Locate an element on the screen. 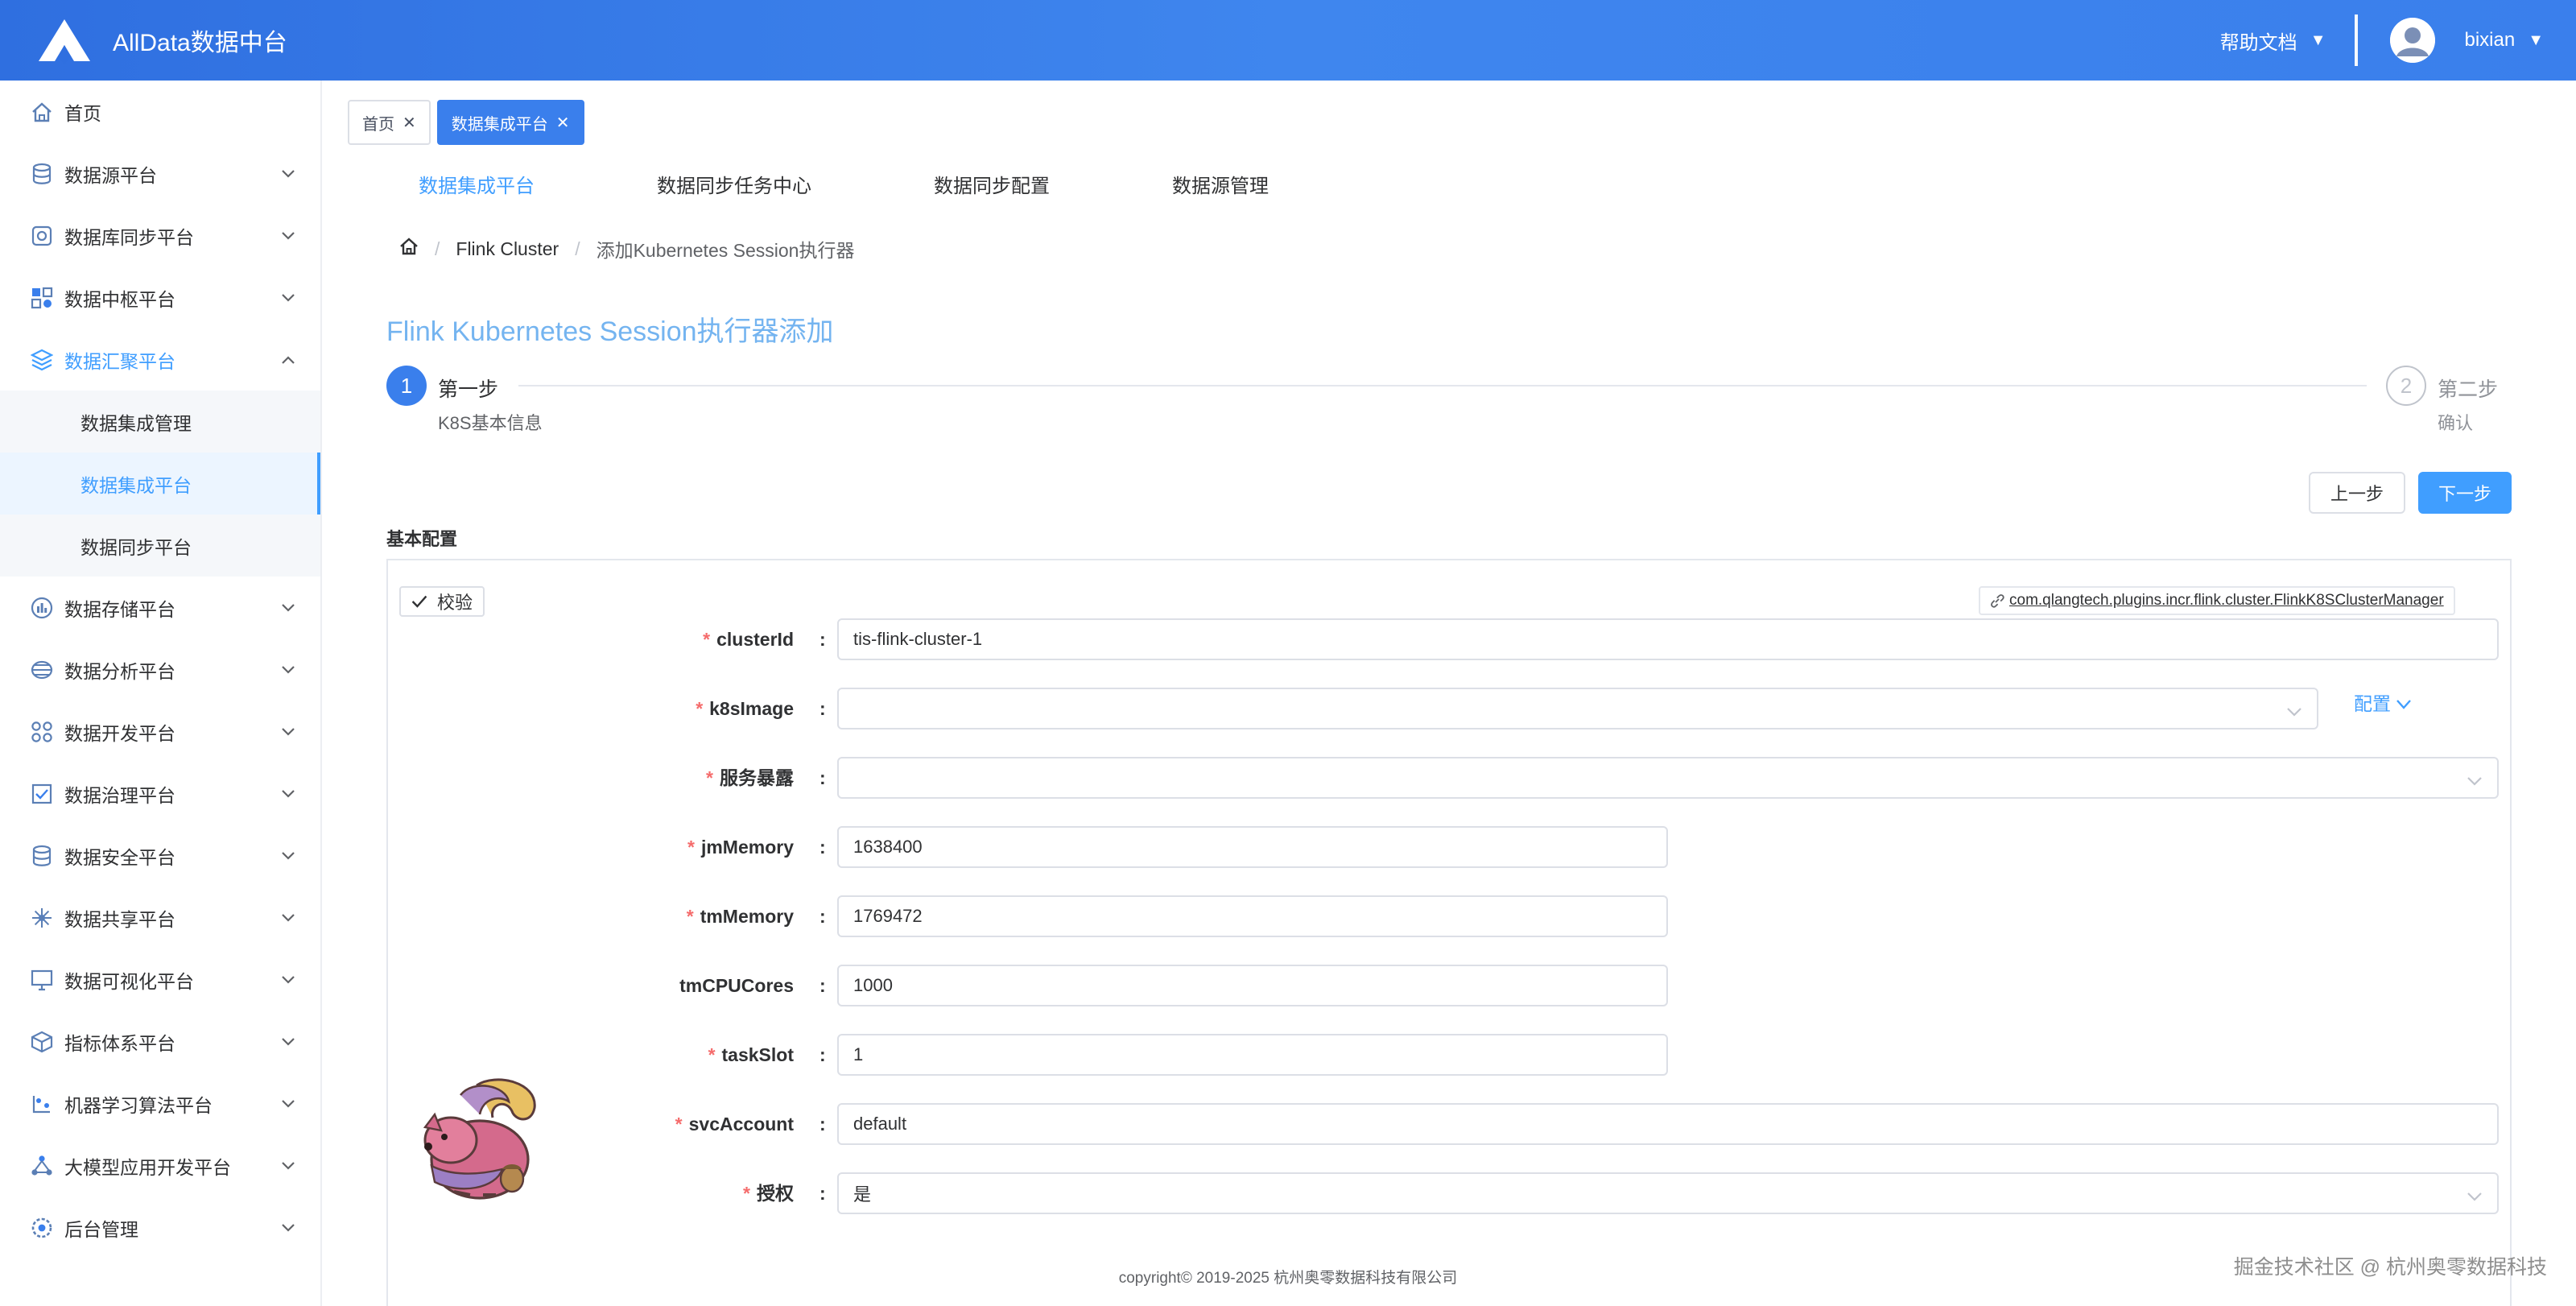  tm-memory-input: 1769472 is located at coordinates (1252, 916).